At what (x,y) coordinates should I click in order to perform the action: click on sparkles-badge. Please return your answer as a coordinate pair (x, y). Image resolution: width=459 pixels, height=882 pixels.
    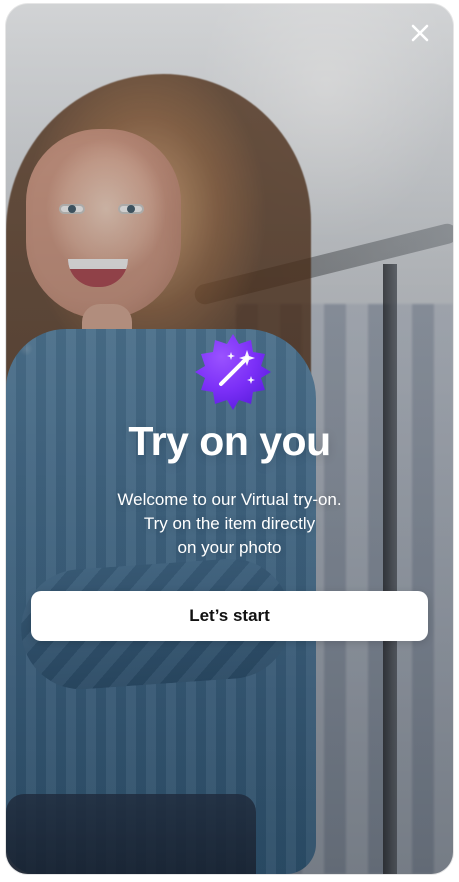
    Looking at the image, I should click on (233, 372).